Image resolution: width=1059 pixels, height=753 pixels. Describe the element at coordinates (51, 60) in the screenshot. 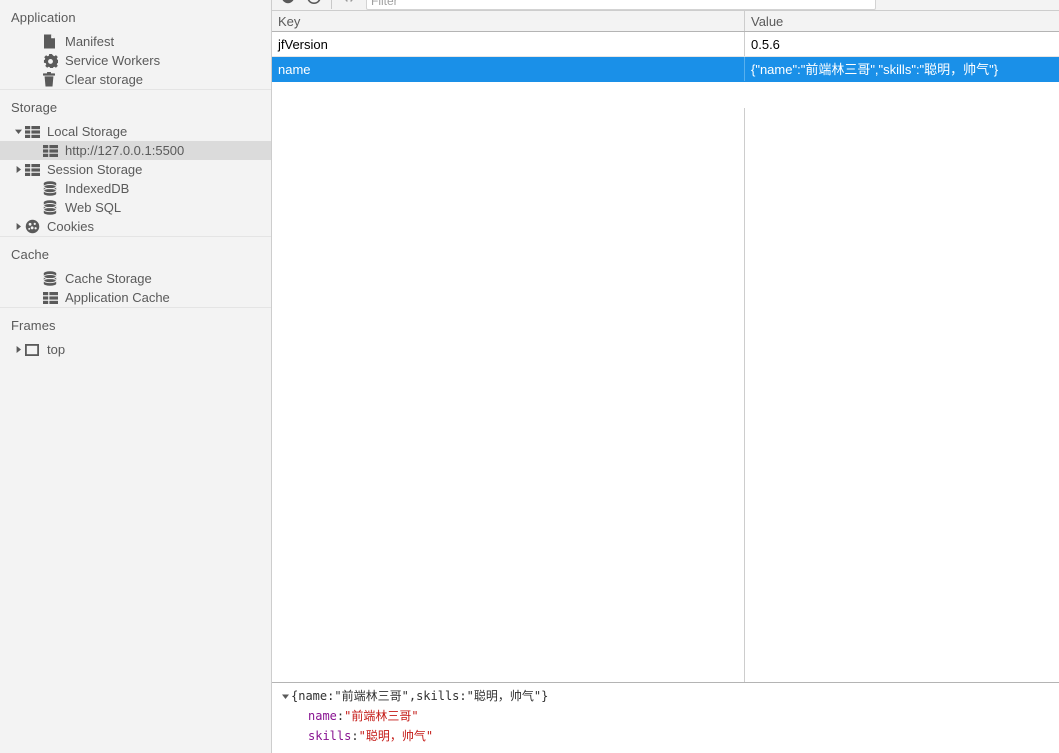

I see `service-workers-icon` at that location.